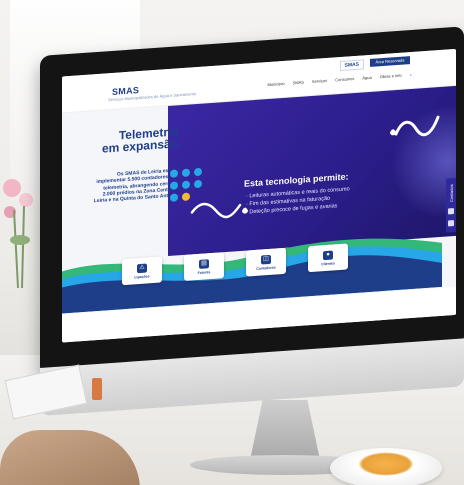 The image size is (464, 485). What do you see at coordinates (328, 263) in the screenshot?
I see `service-card-label: Clientes` at bounding box center [328, 263].